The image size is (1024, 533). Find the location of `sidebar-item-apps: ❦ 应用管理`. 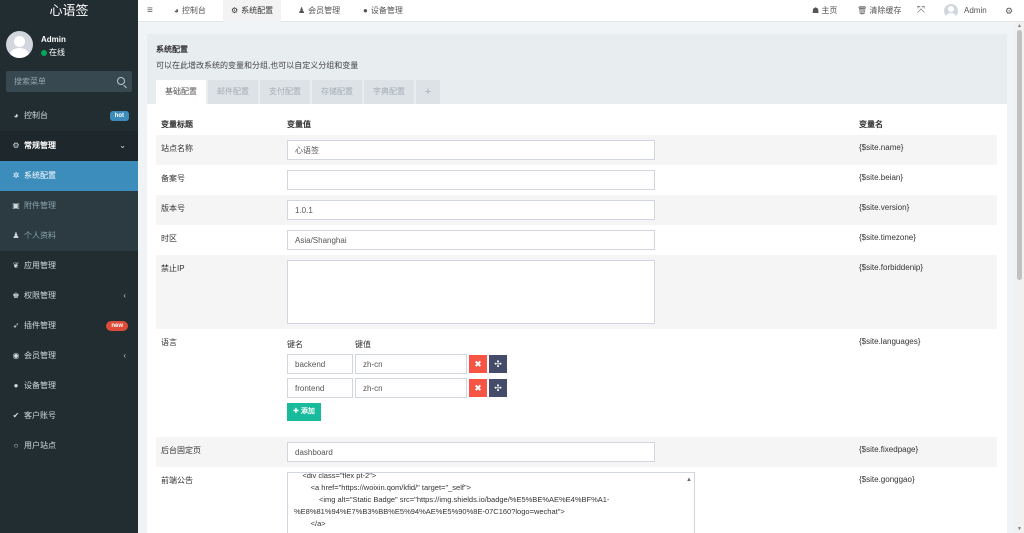

sidebar-item-apps: ❦ 应用管理 is located at coordinates (69, 266).